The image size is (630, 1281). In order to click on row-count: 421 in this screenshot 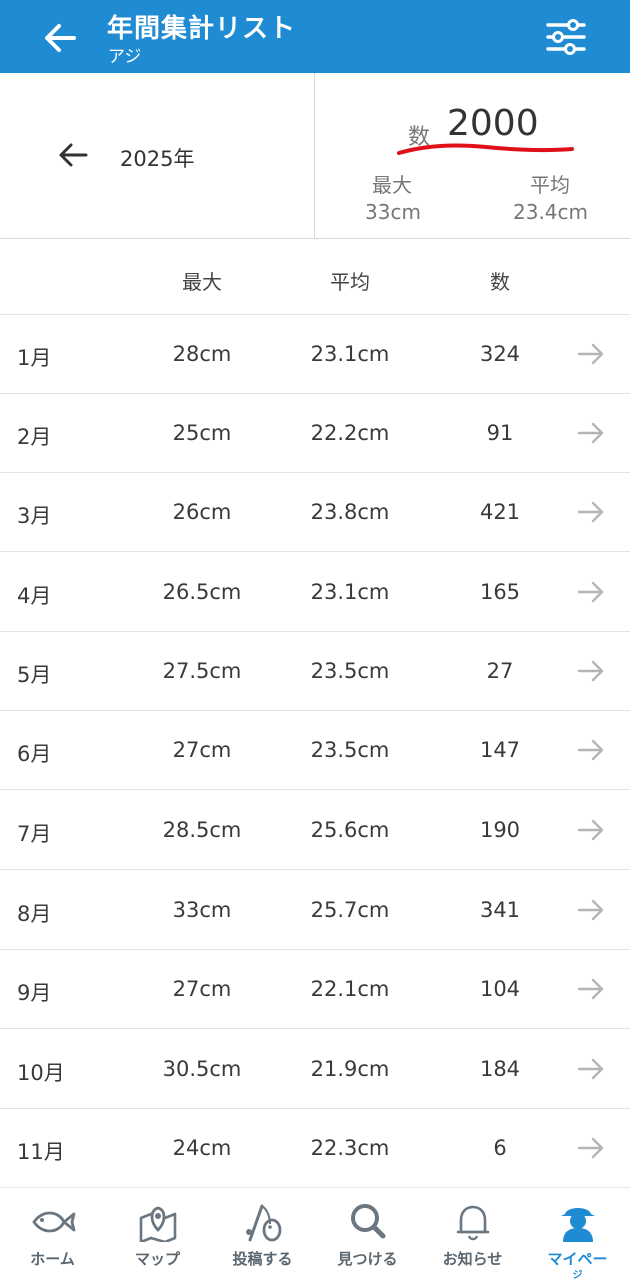, I will do `click(500, 512)`.